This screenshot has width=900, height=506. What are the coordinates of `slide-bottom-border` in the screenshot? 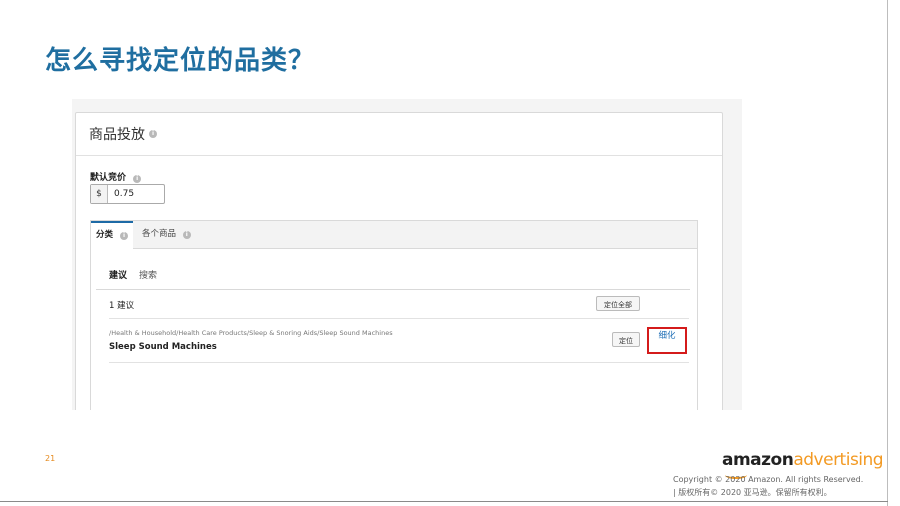 It's located at (444, 501).